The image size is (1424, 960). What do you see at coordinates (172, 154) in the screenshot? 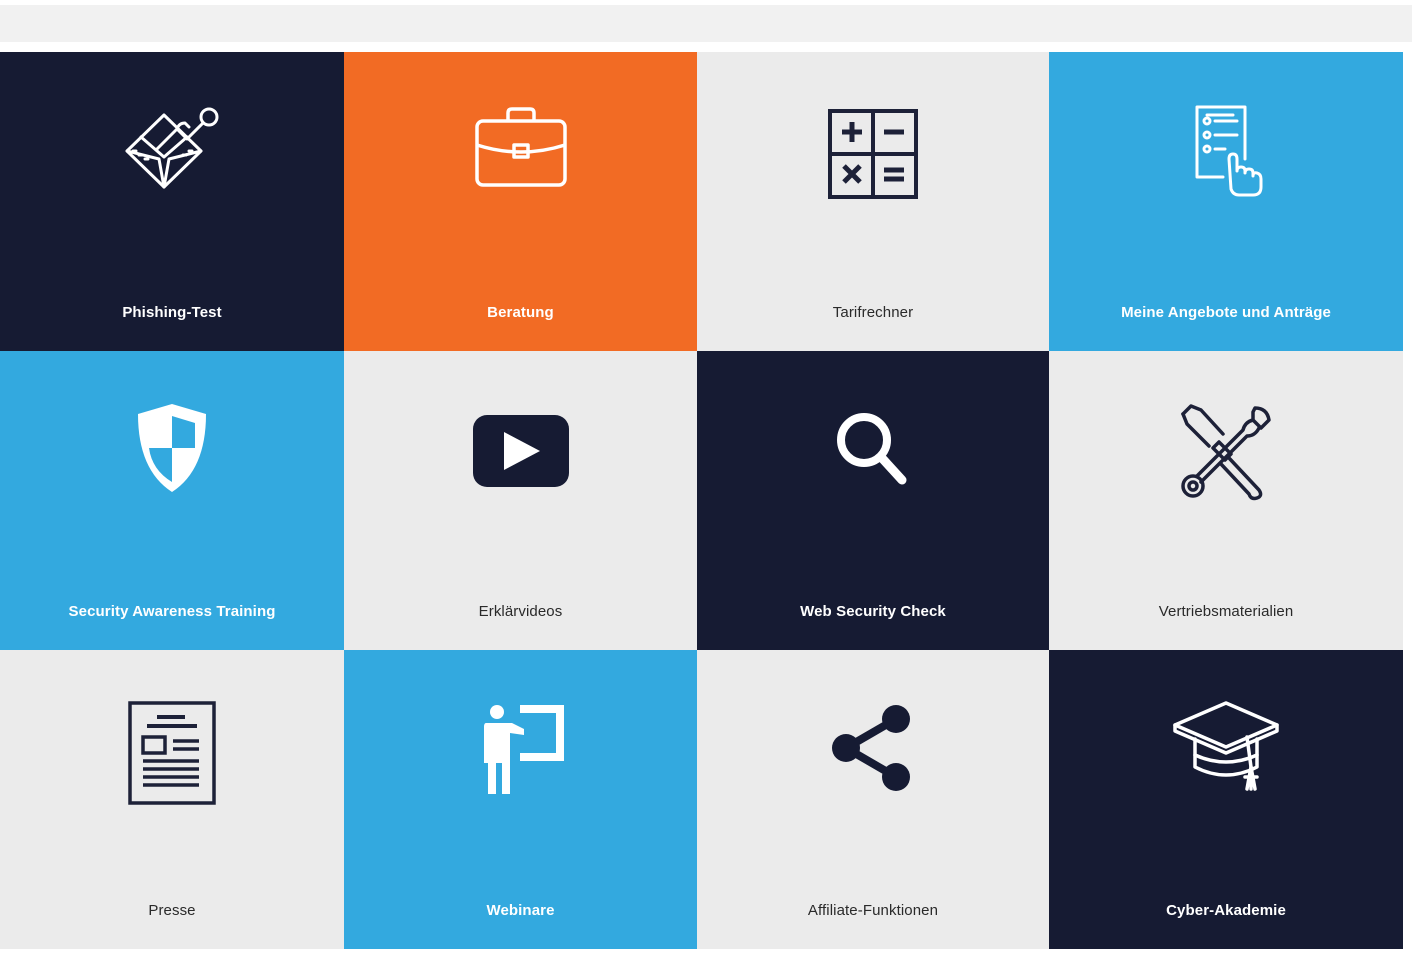
I see `phishing-envelope-icon` at bounding box center [172, 154].